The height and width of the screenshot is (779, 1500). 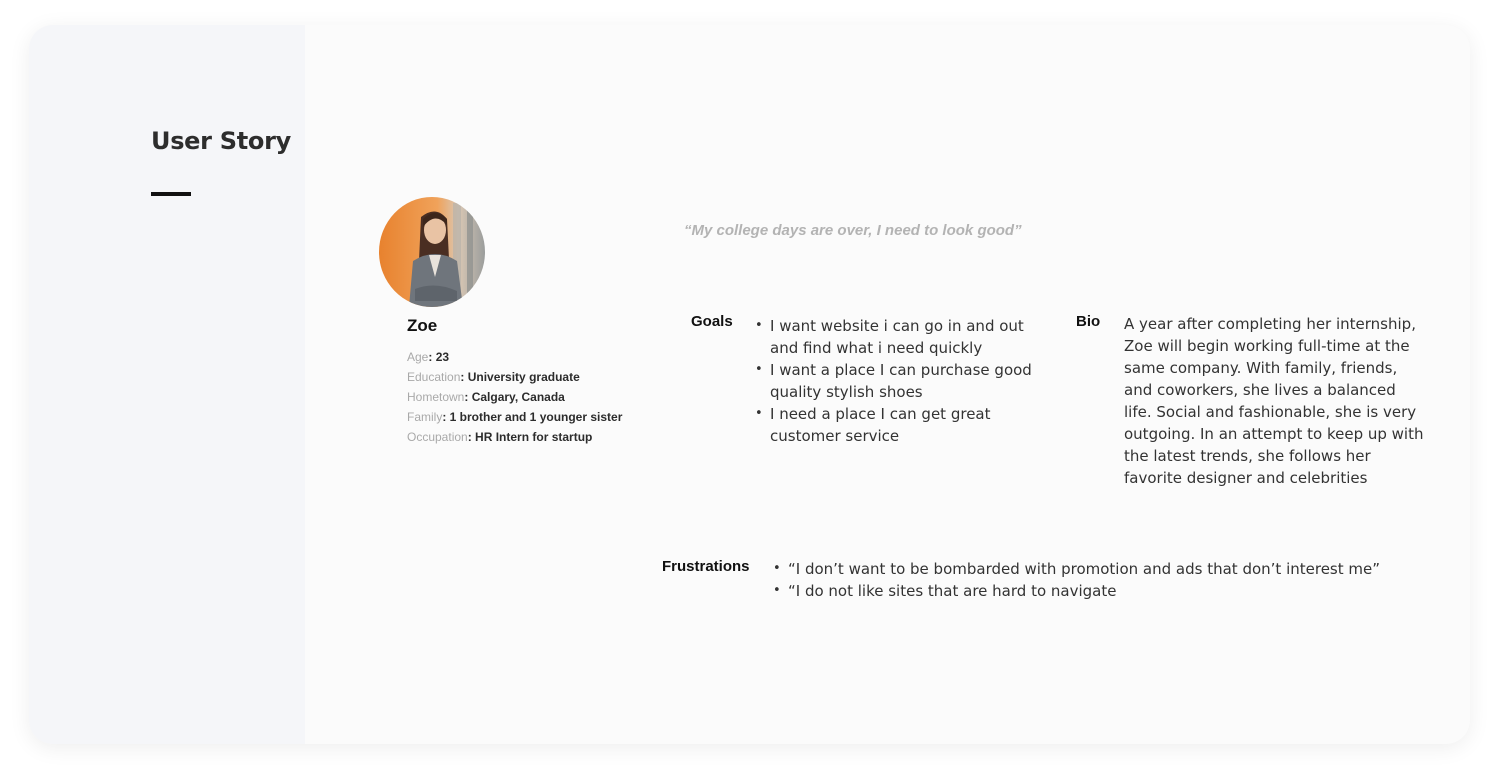 What do you see at coordinates (221, 141) in the screenshot?
I see `section-title: User Story` at bounding box center [221, 141].